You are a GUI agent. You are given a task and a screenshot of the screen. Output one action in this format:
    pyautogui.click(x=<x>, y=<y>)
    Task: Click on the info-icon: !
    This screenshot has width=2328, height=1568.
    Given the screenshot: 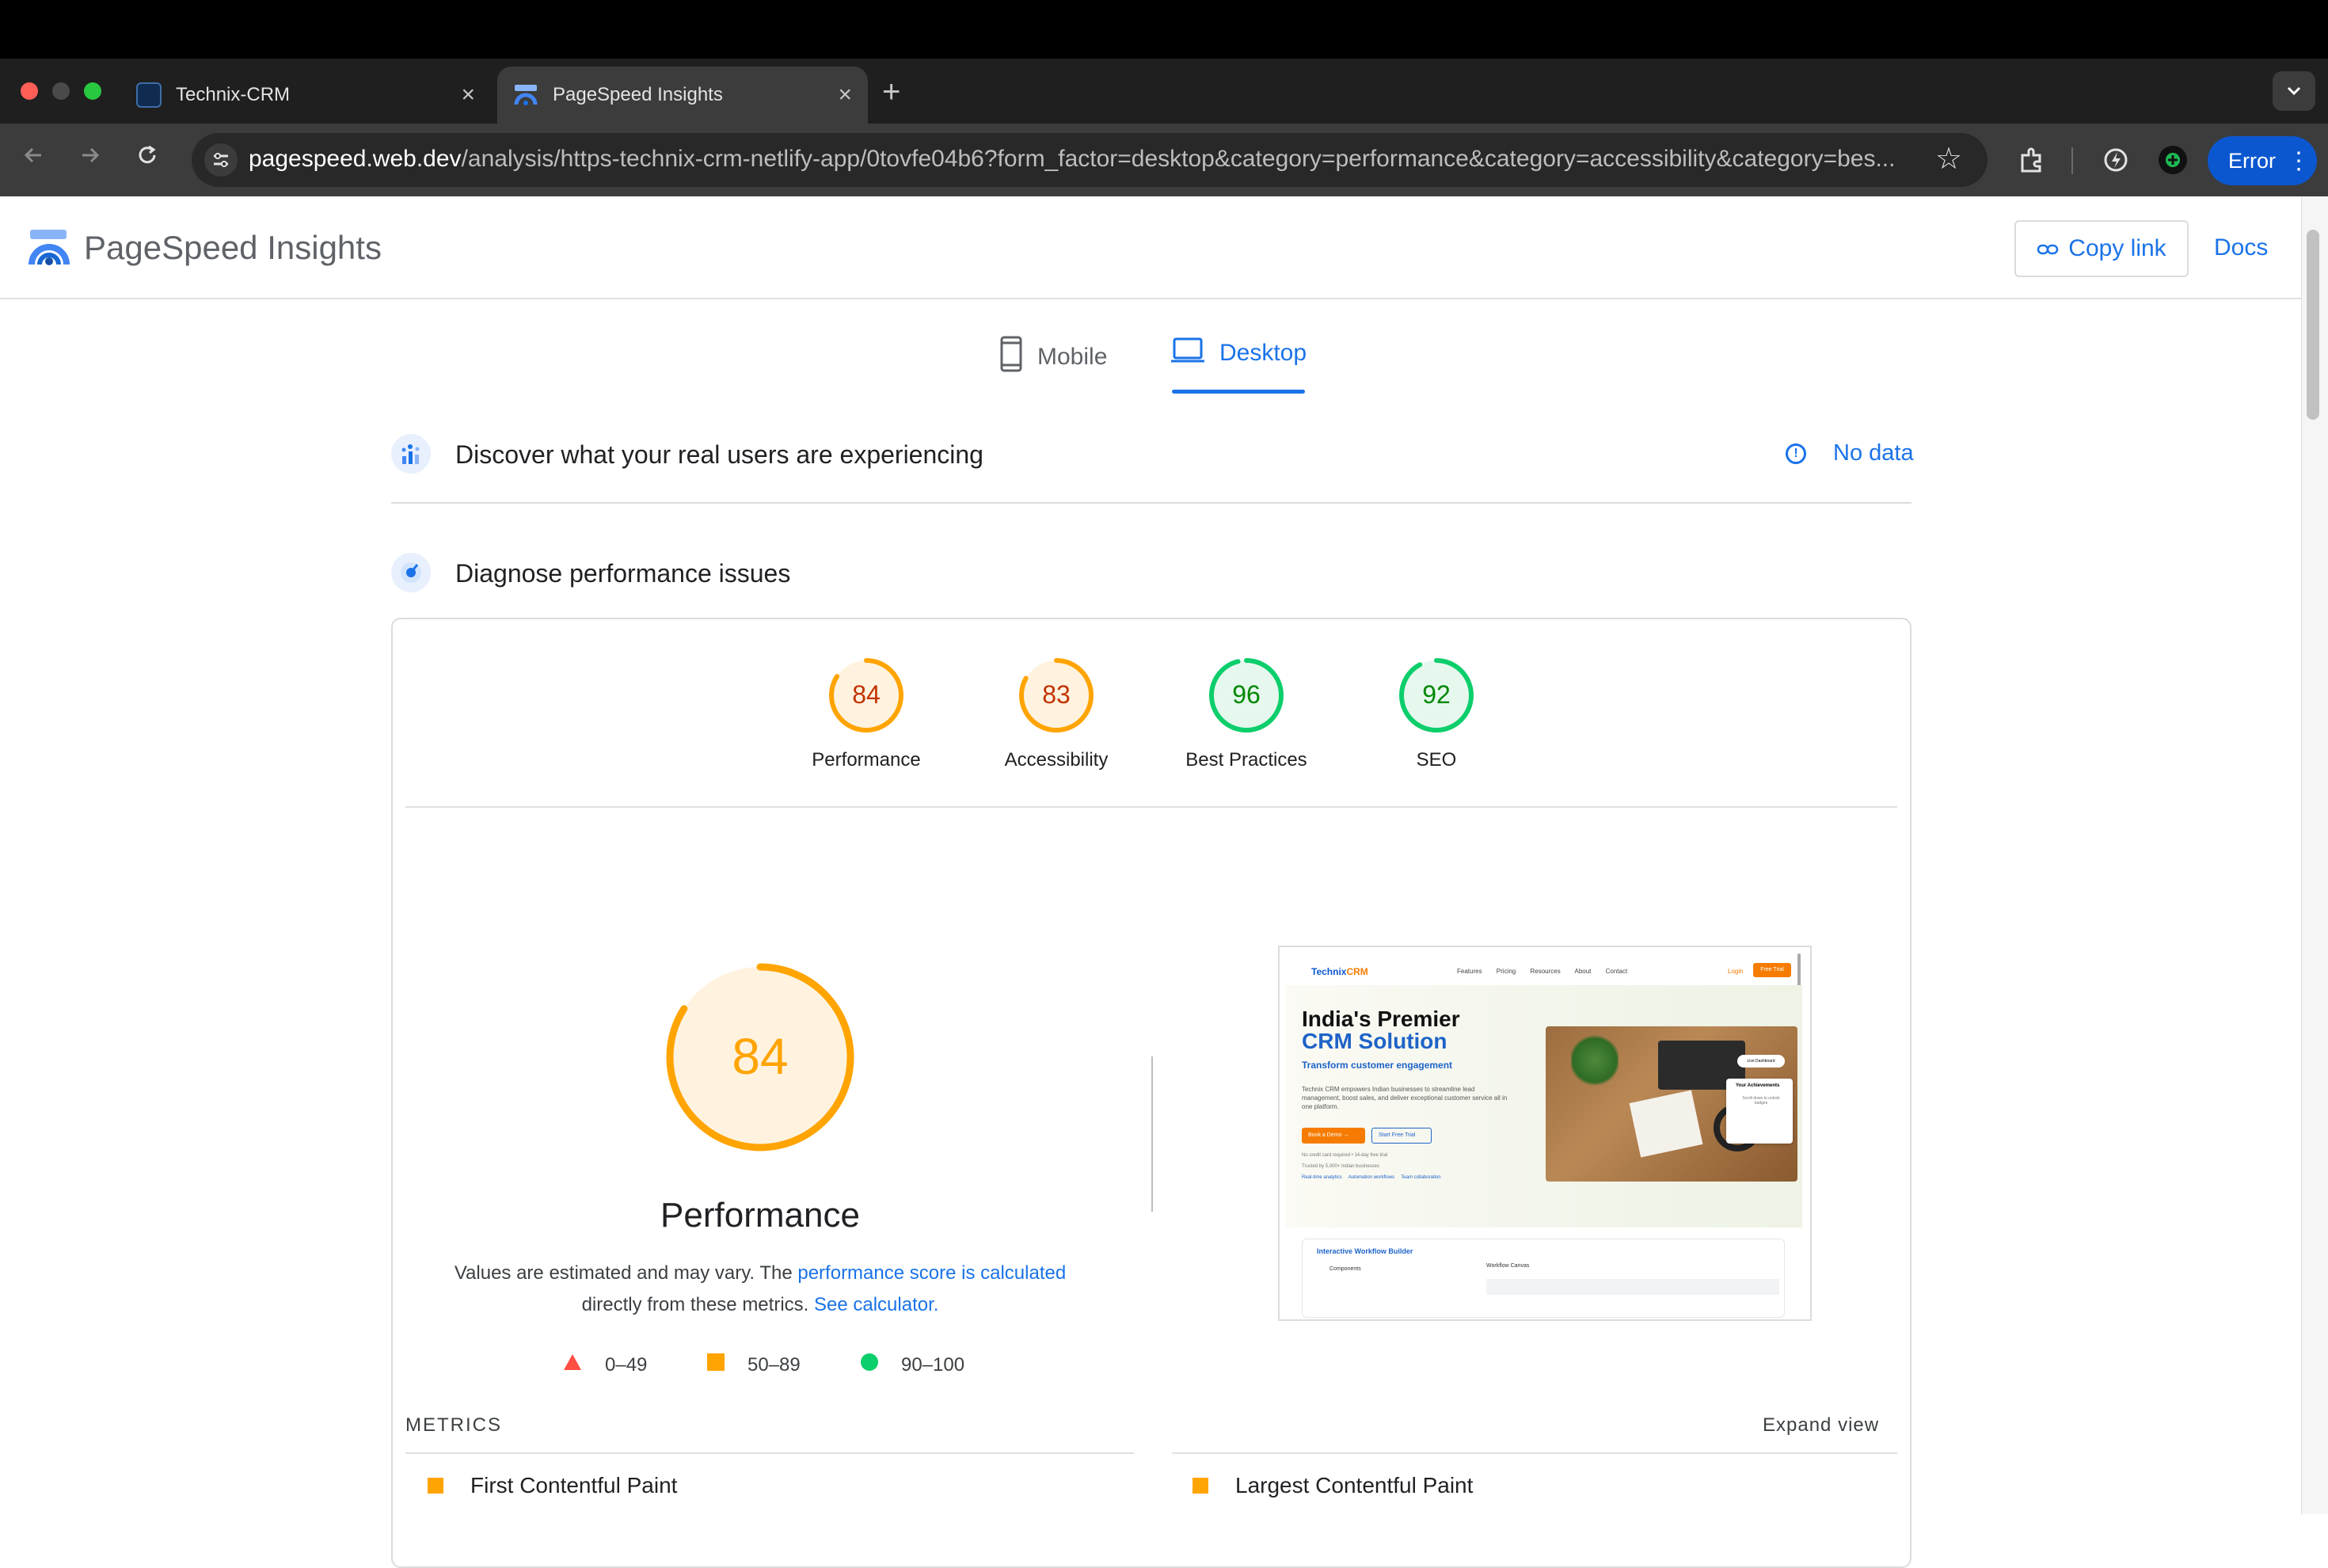 What is the action you would take?
    pyautogui.click(x=1796, y=453)
    